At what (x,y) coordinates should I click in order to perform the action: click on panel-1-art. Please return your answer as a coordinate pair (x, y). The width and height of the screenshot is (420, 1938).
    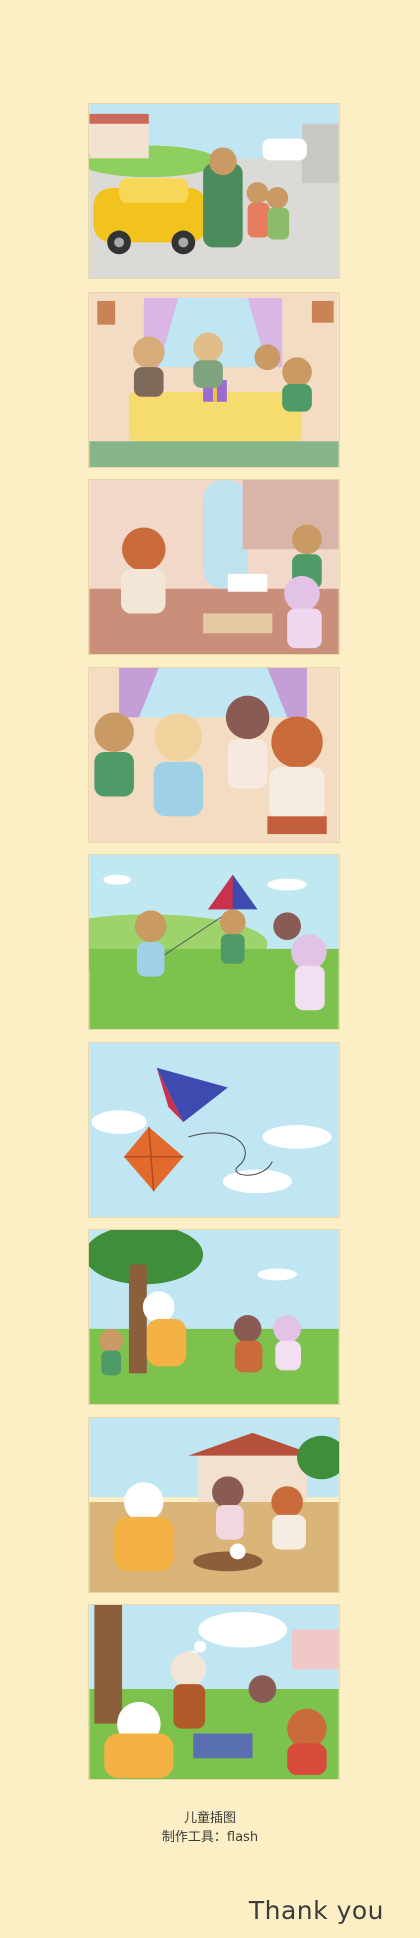
    Looking at the image, I should click on (214, 191).